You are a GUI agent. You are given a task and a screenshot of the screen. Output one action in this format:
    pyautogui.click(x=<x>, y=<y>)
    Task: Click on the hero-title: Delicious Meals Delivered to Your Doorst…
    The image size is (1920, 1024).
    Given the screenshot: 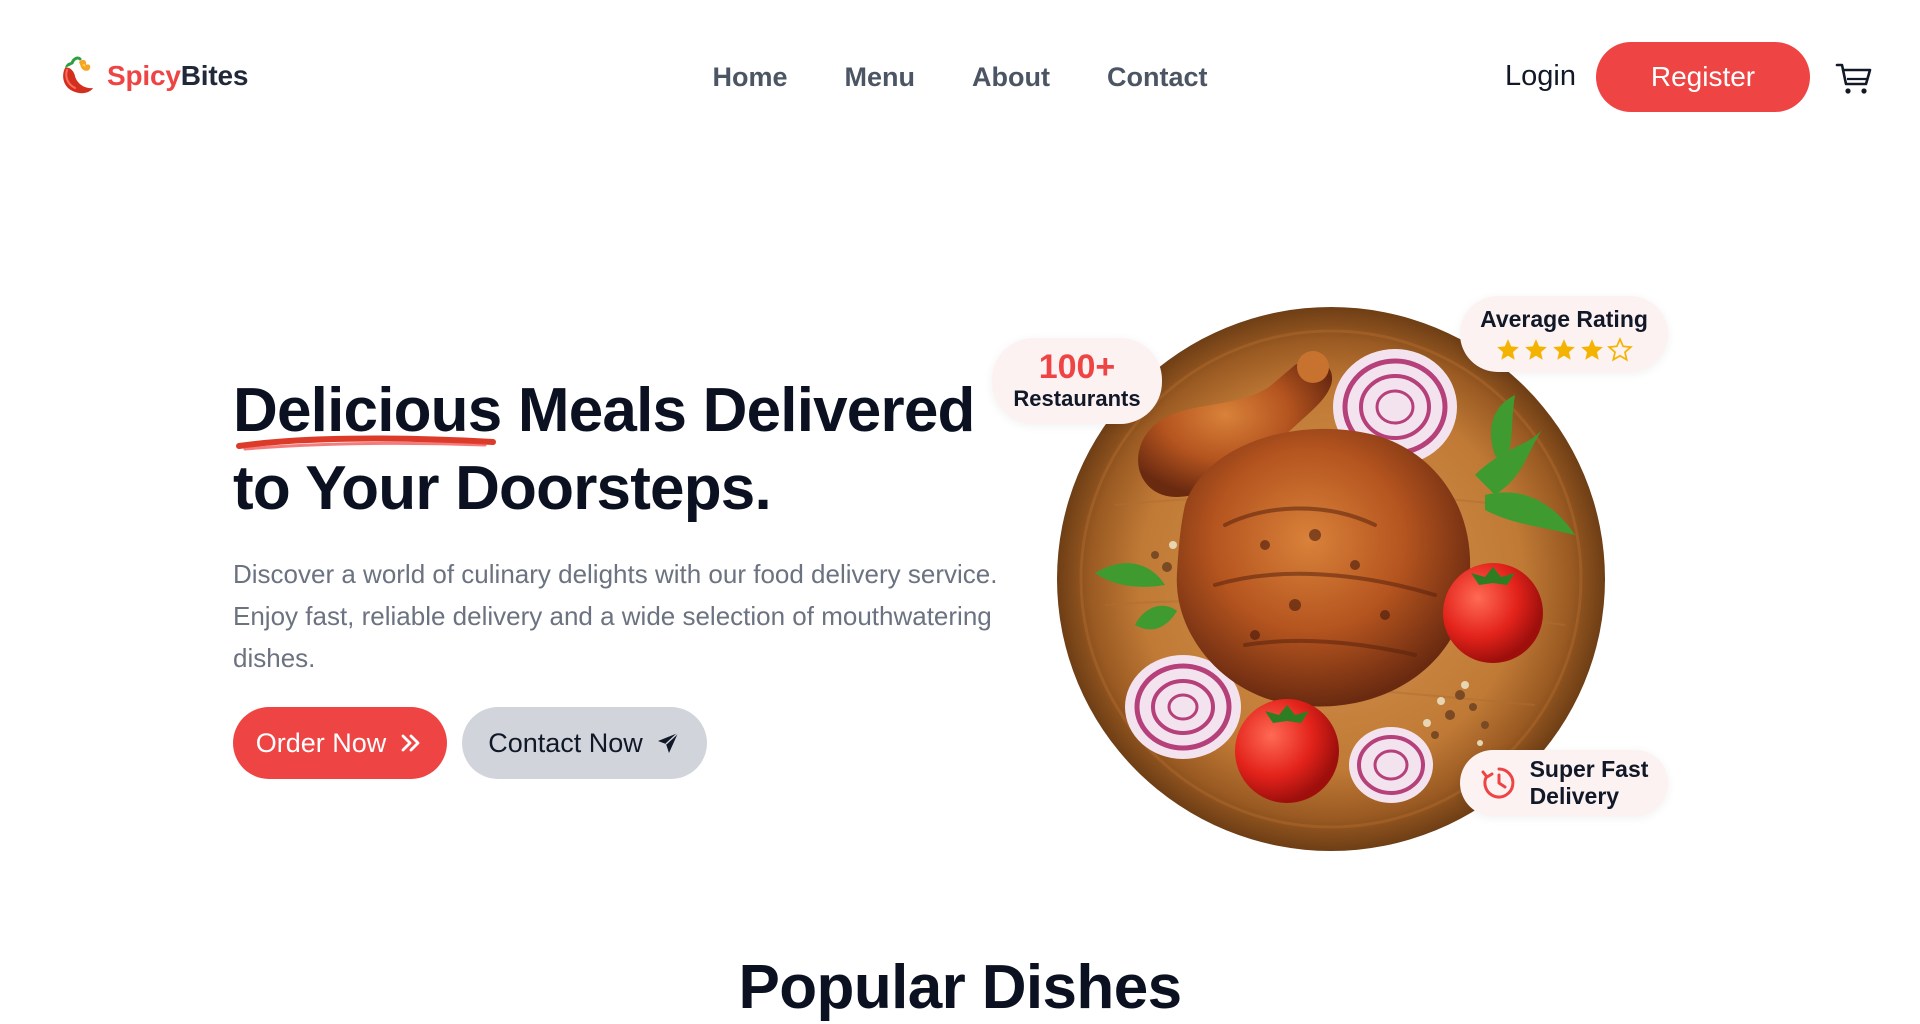 What is the action you would take?
    pyautogui.click(x=613, y=450)
    